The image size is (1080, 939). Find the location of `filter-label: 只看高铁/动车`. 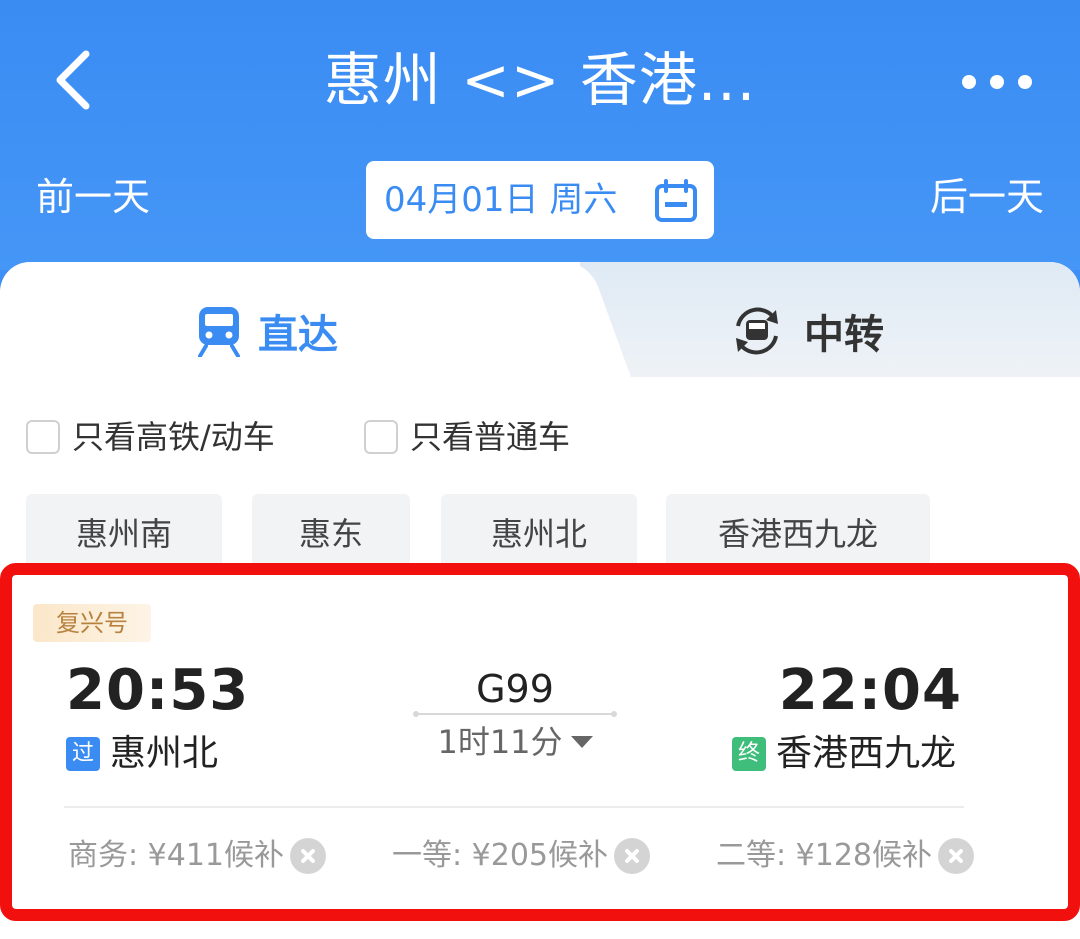

filter-label: 只看高铁/动车 is located at coordinates (173, 437).